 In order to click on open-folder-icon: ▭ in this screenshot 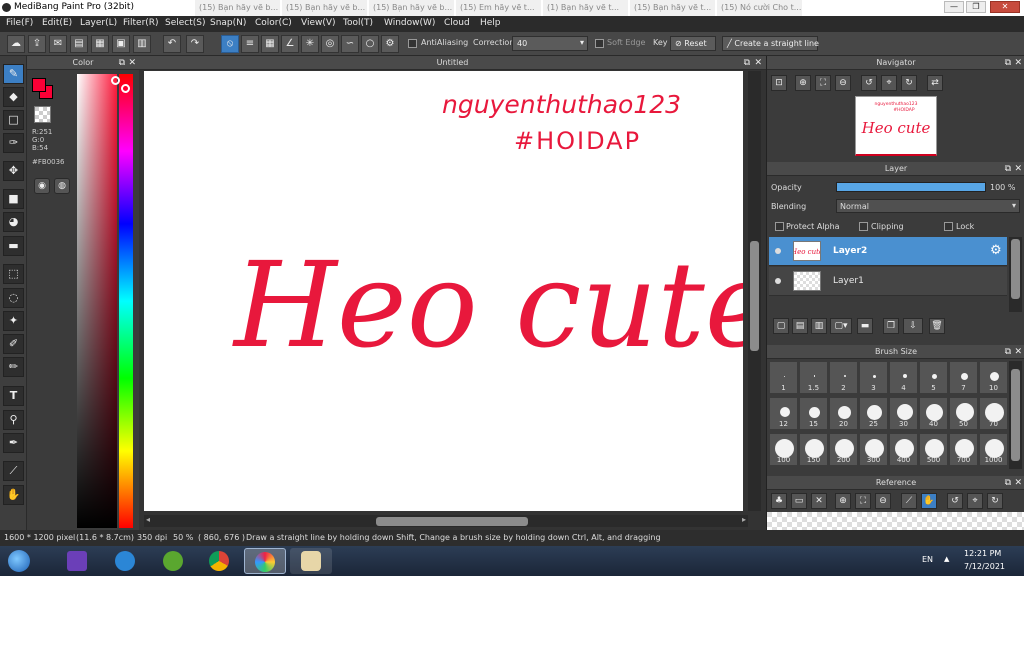, I will do `click(799, 501)`.